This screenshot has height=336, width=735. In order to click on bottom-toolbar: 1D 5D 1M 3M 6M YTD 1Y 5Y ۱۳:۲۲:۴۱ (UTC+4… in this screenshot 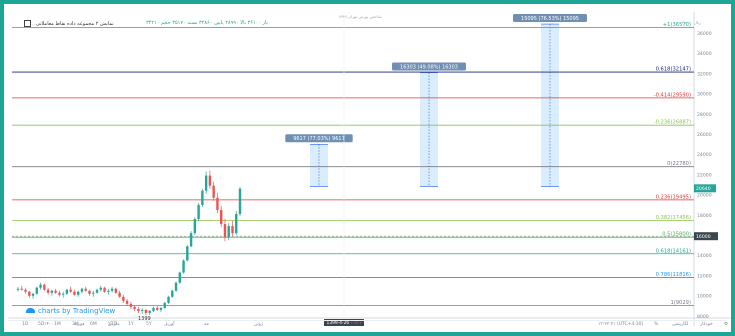, I will do `click(368, 324)`.